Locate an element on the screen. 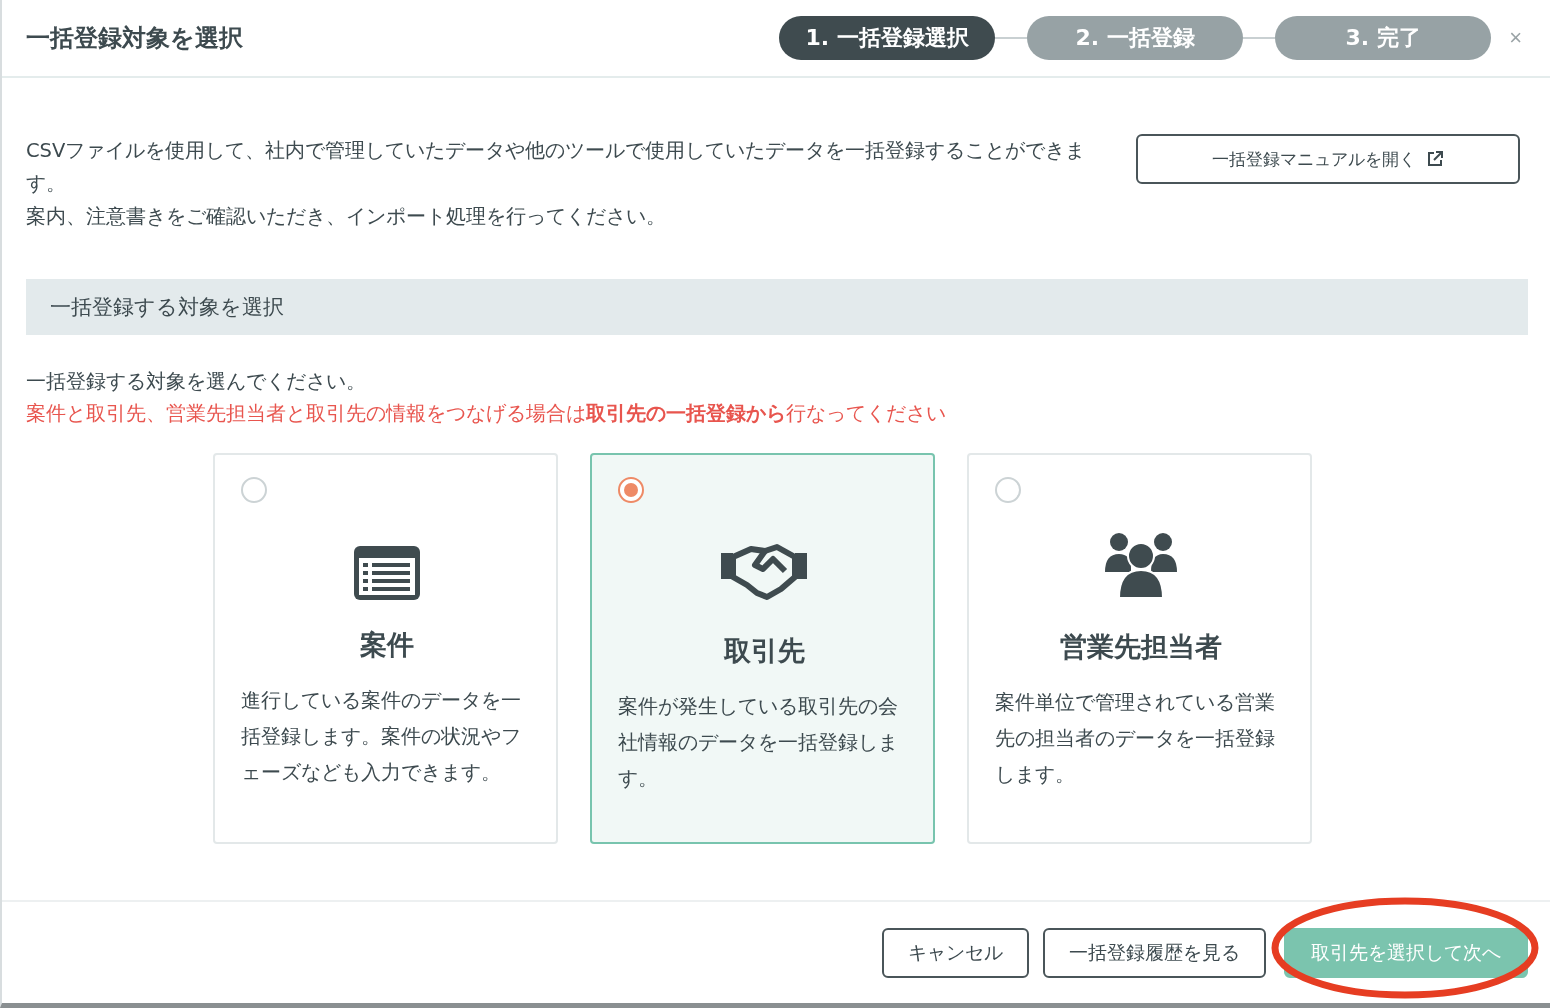 This screenshot has height=1008, width=1550. option-title: 案件 is located at coordinates (387, 645).